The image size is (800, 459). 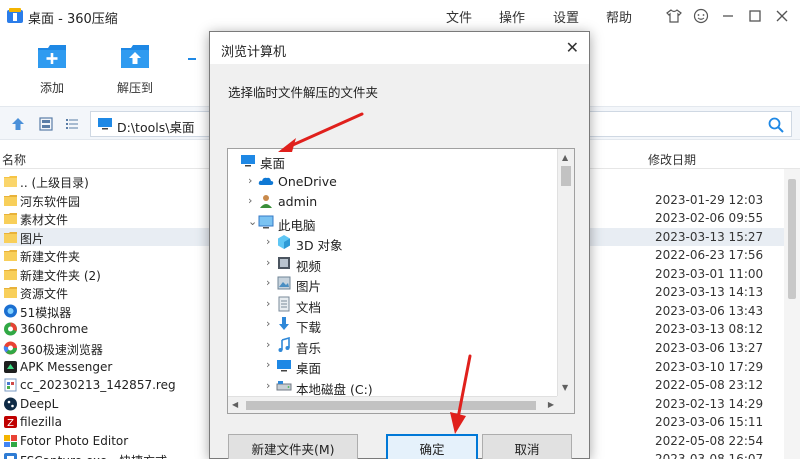 I want to click on add-button: 添加, so click(x=52, y=68).